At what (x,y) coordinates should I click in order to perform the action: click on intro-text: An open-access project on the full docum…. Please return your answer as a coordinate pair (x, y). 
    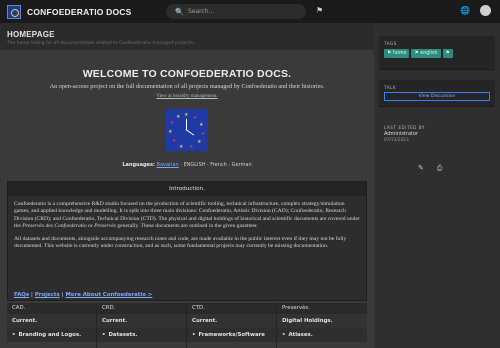
    Looking at the image, I should click on (187, 86).